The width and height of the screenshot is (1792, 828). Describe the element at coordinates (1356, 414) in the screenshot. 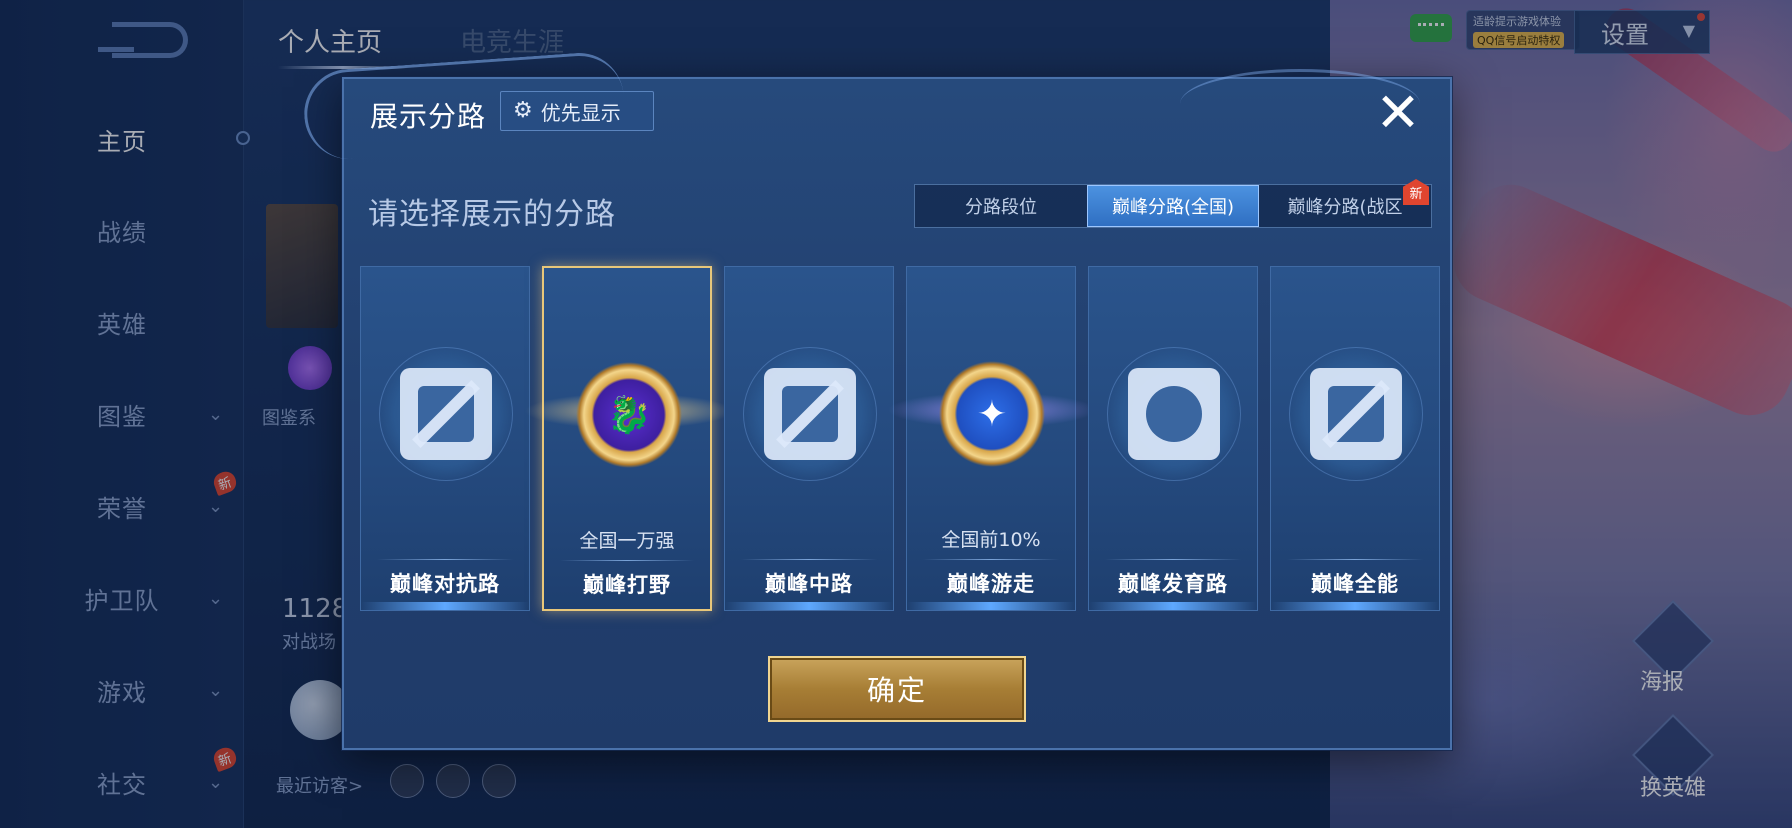

I see `all-round-icon` at that location.